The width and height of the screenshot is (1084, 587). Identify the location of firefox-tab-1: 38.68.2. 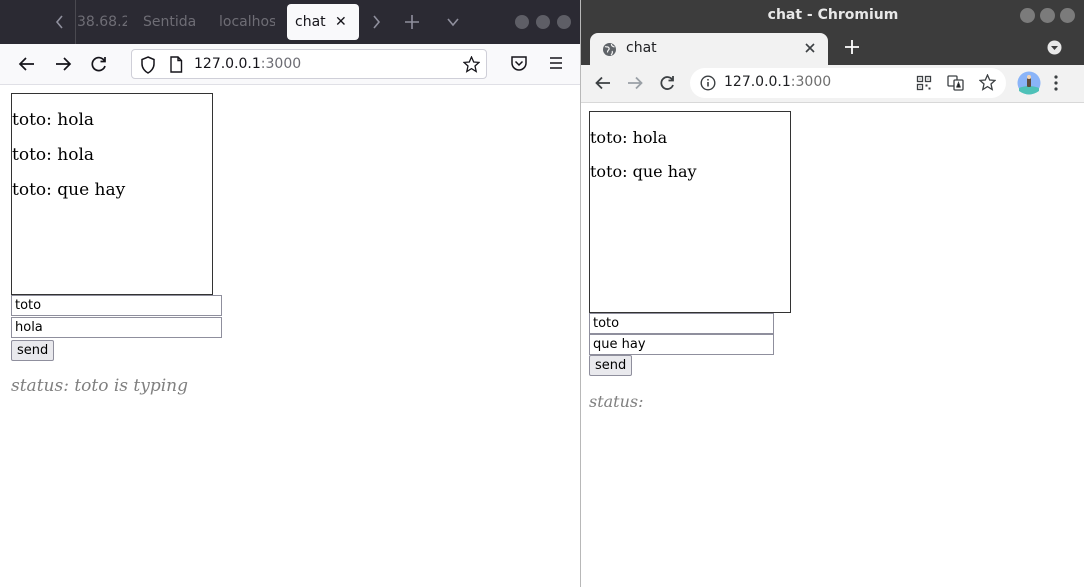
(102, 22).